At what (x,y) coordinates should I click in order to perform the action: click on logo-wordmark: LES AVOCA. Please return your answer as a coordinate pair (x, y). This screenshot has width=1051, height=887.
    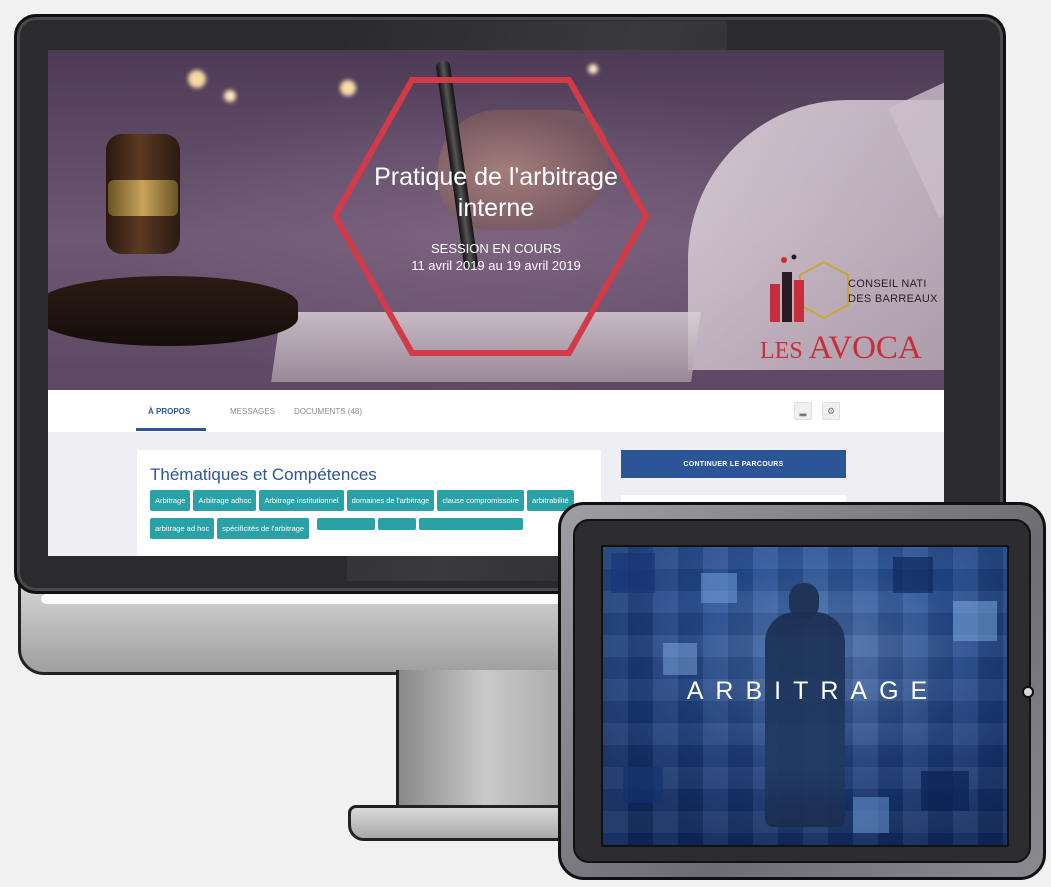
    Looking at the image, I should click on (841, 348).